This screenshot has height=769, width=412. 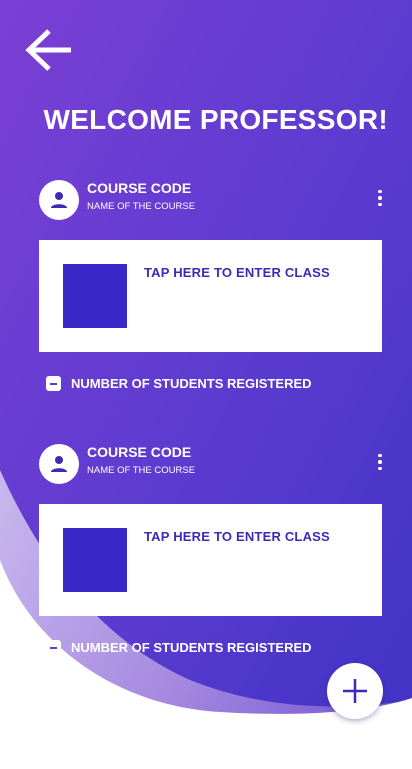 I want to click on arrow-left-icon, so click(x=48, y=50).